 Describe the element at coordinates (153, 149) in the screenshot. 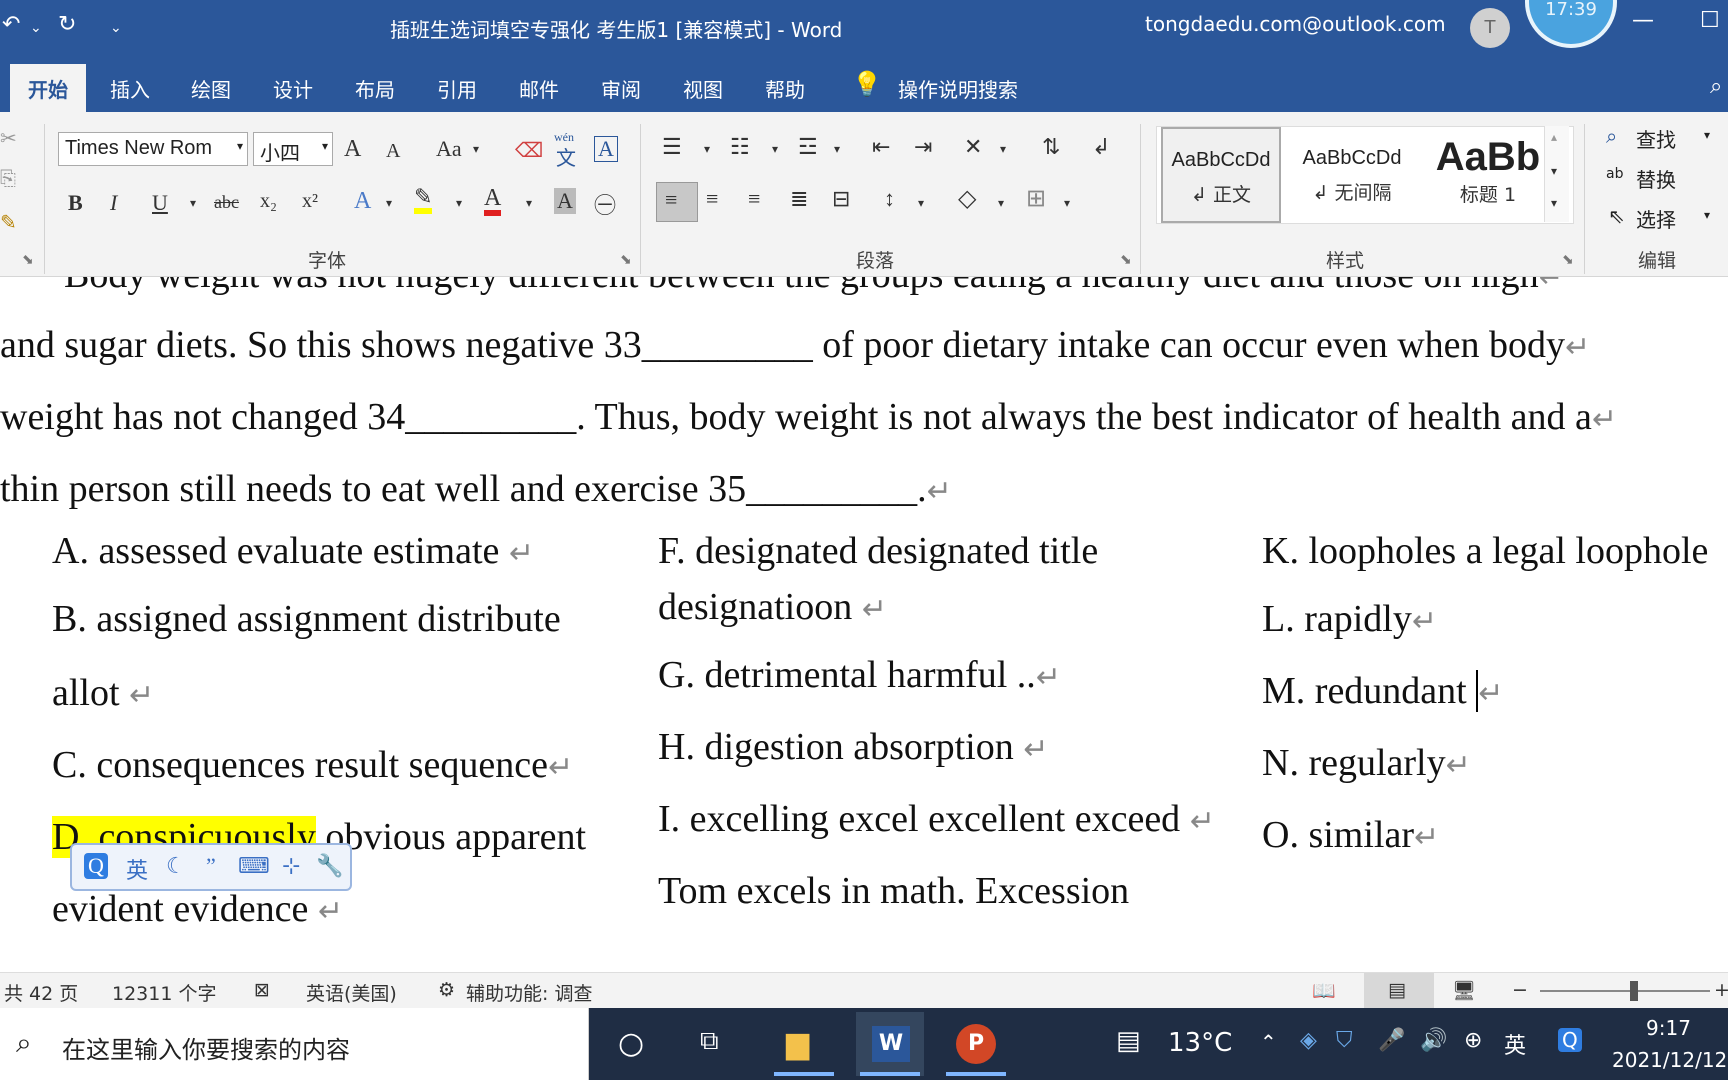

I see `font-name-combo: Times New Rom ▾` at that location.